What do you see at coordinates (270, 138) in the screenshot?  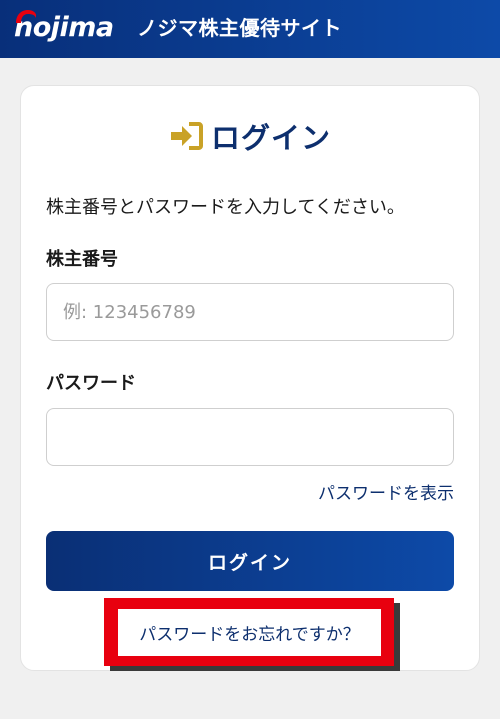 I see `page-title: ログイン` at bounding box center [270, 138].